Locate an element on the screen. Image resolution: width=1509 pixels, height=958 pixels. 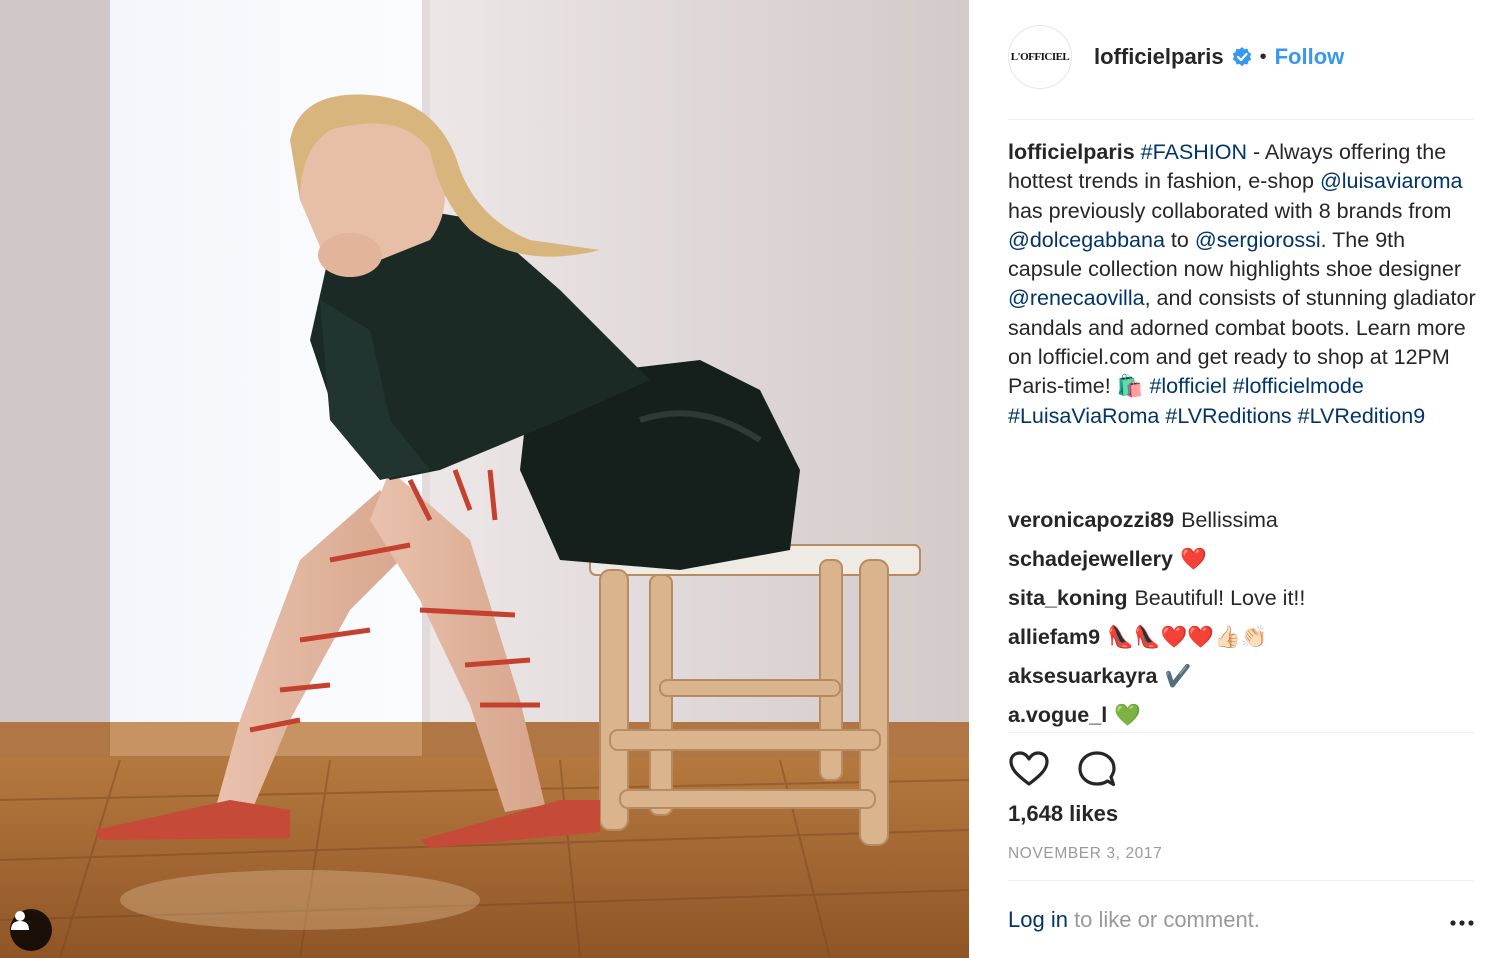
comment-text: 💚 is located at coordinates (1127, 714).